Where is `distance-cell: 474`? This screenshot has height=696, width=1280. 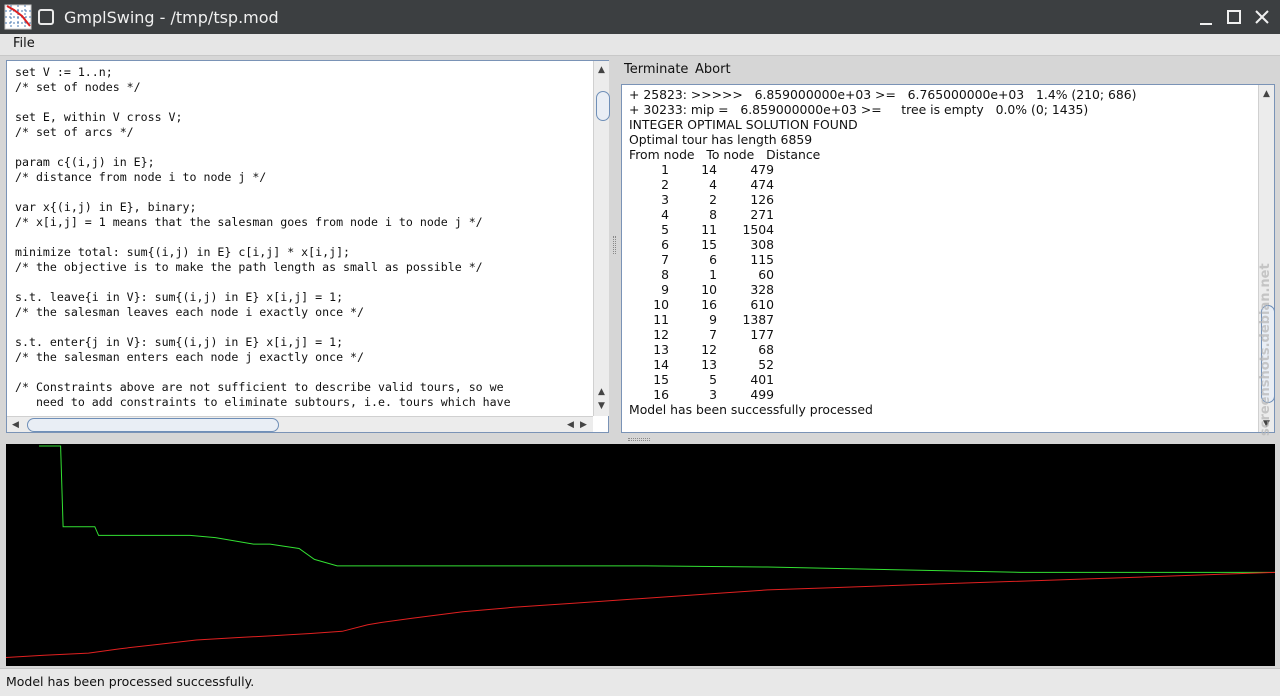 distance-cell: 474 is located at coordinates (762, 184).